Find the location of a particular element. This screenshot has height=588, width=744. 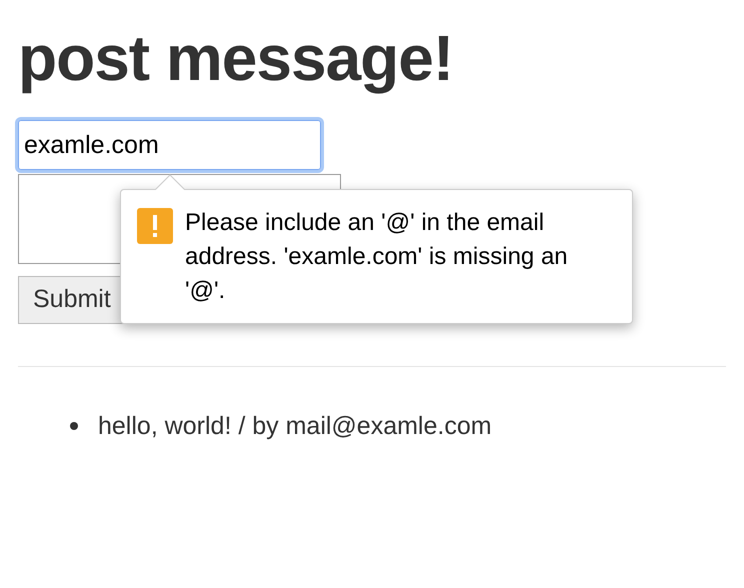

message-item: hello, world! / by mail@examle.com is located at coordinates (295, 426).